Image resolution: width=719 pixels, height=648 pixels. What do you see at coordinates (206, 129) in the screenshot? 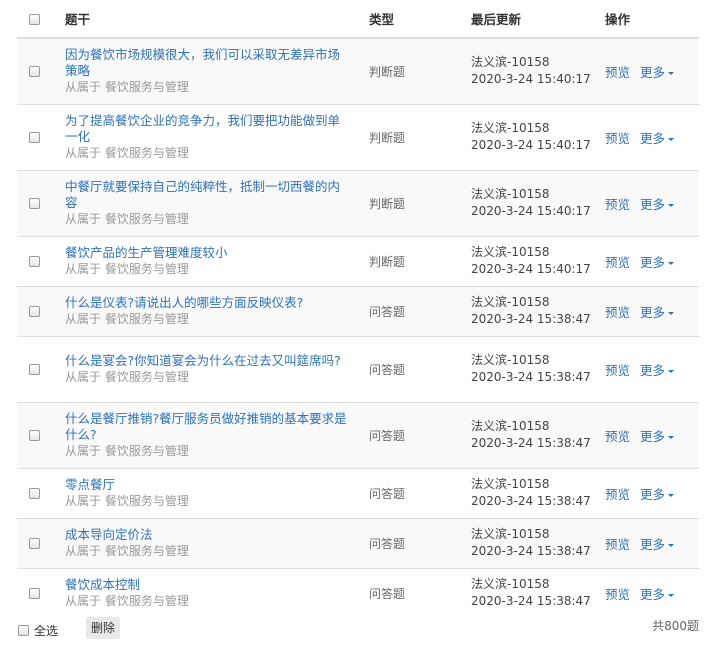
I see `question-title-link: 为了提高餐饮企业的竞争力，我们要把功能做到单一化` at bounding box center [206, 129].